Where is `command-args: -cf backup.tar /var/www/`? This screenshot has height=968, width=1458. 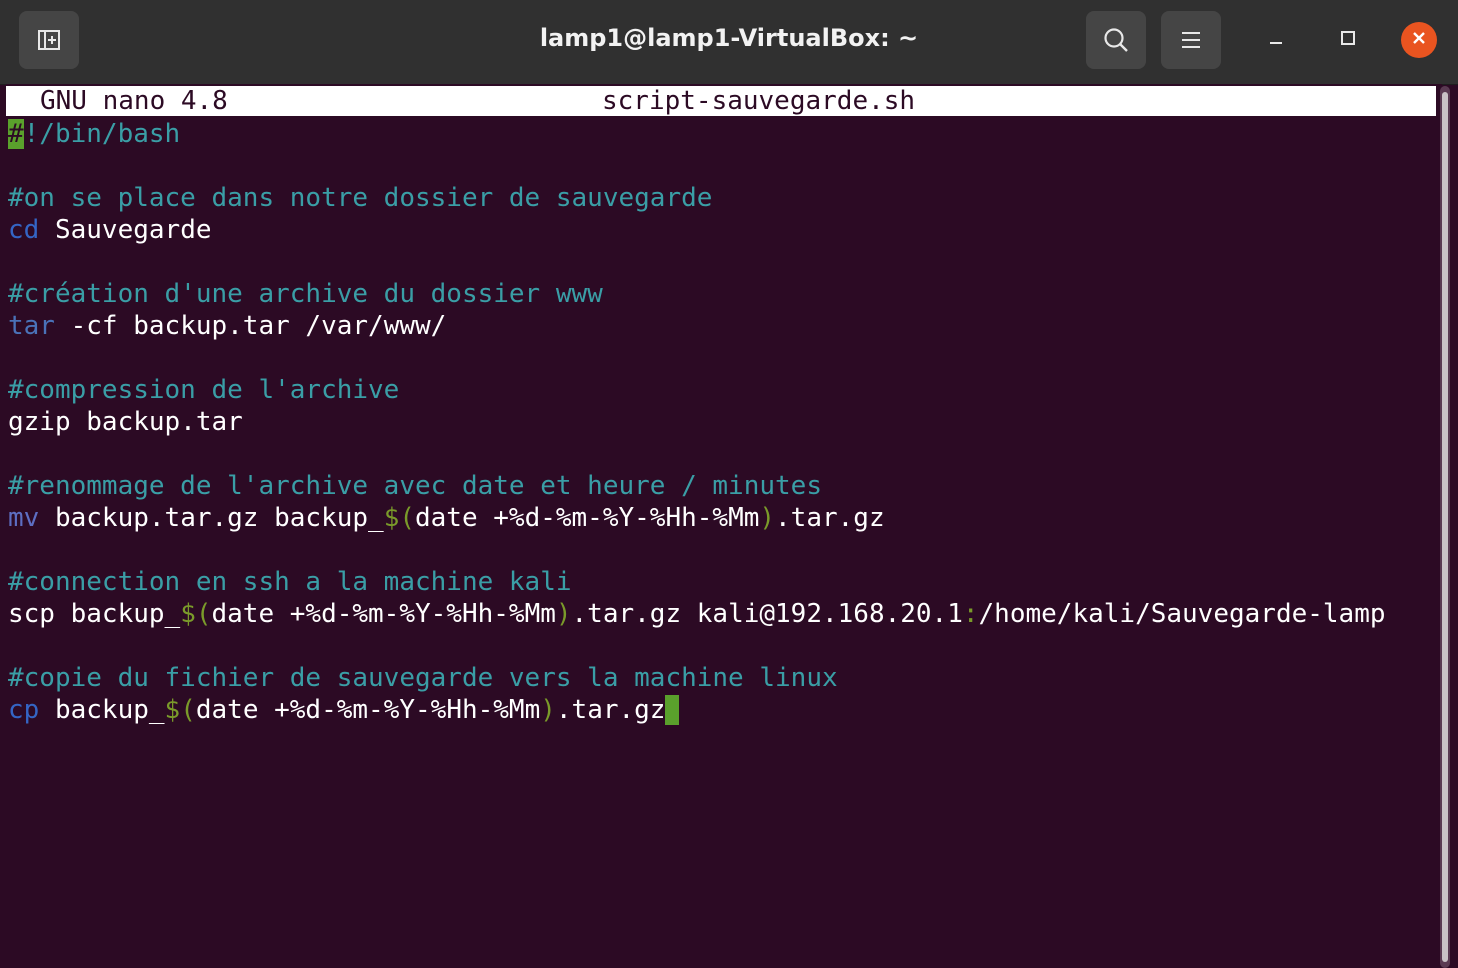
command-args: -cf backup.tar /var/www/ is located at coordinates (250, 326).